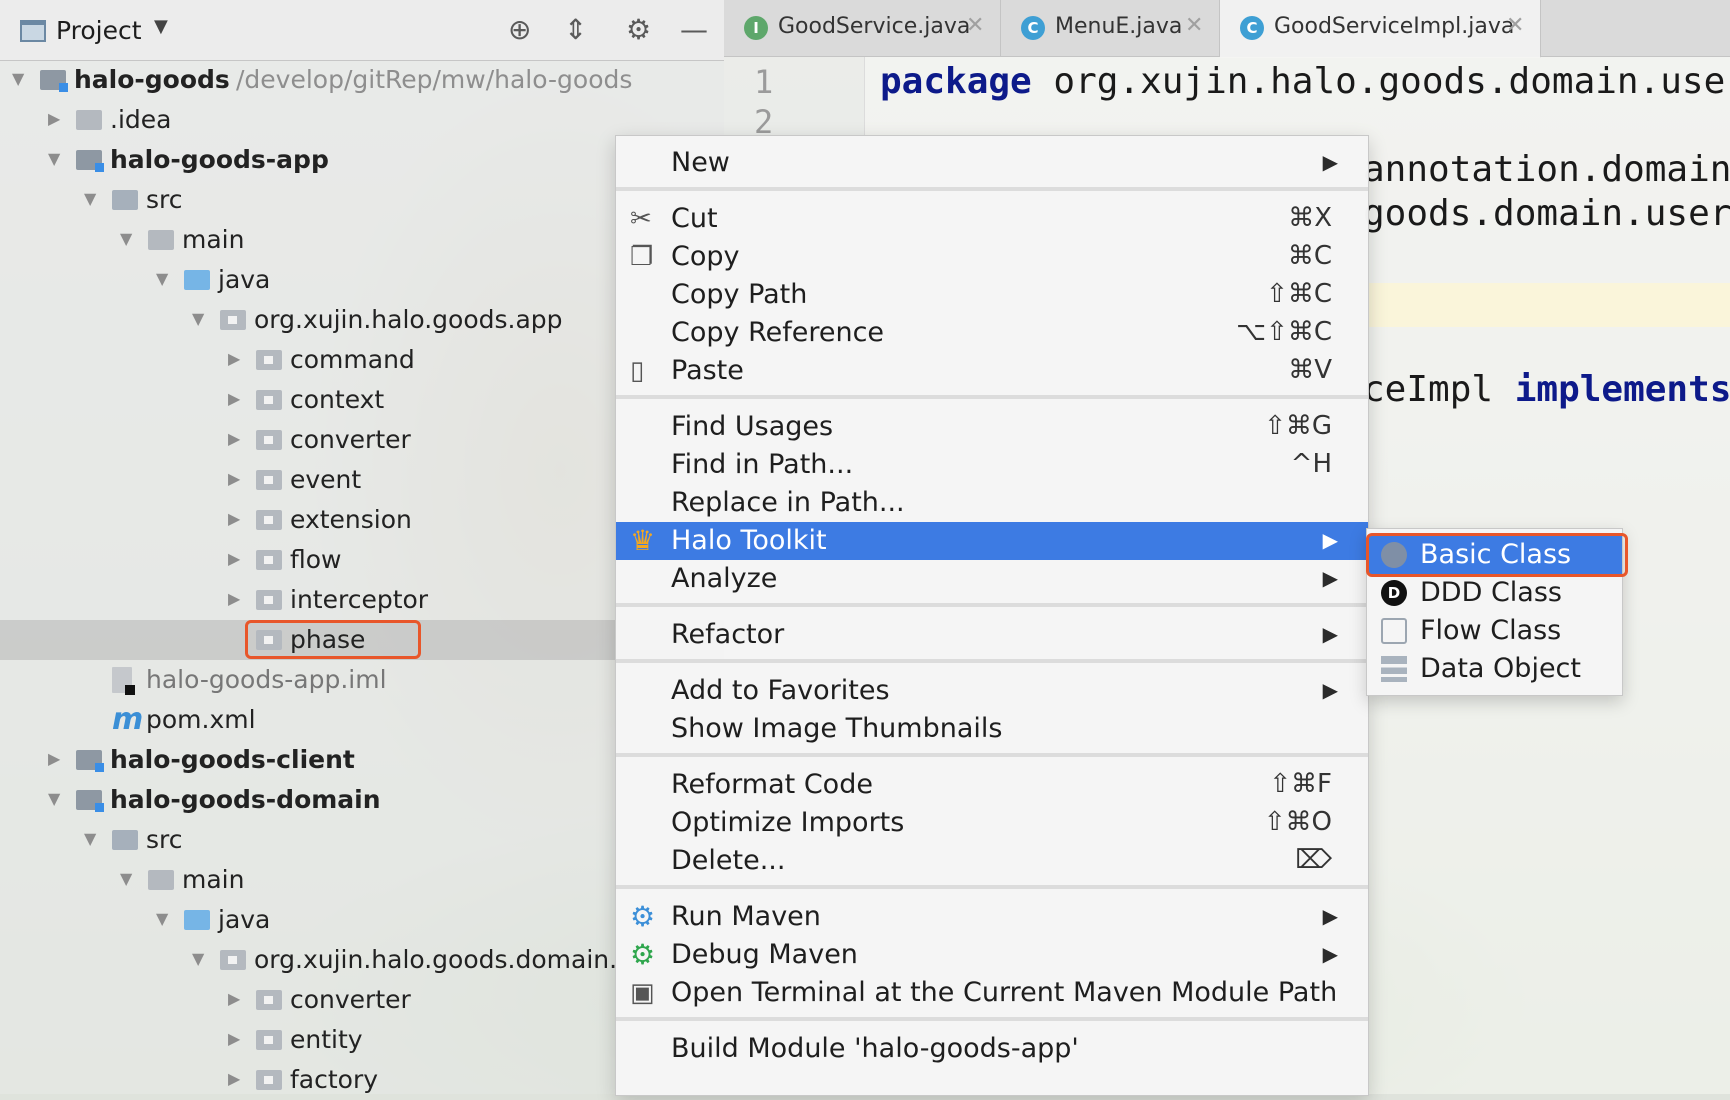 This screenshot has height=1100, width=1730. I want to click on menu-item-copy-reference: Copy Reference ⌥⇧⌘C, so click(992, 333).